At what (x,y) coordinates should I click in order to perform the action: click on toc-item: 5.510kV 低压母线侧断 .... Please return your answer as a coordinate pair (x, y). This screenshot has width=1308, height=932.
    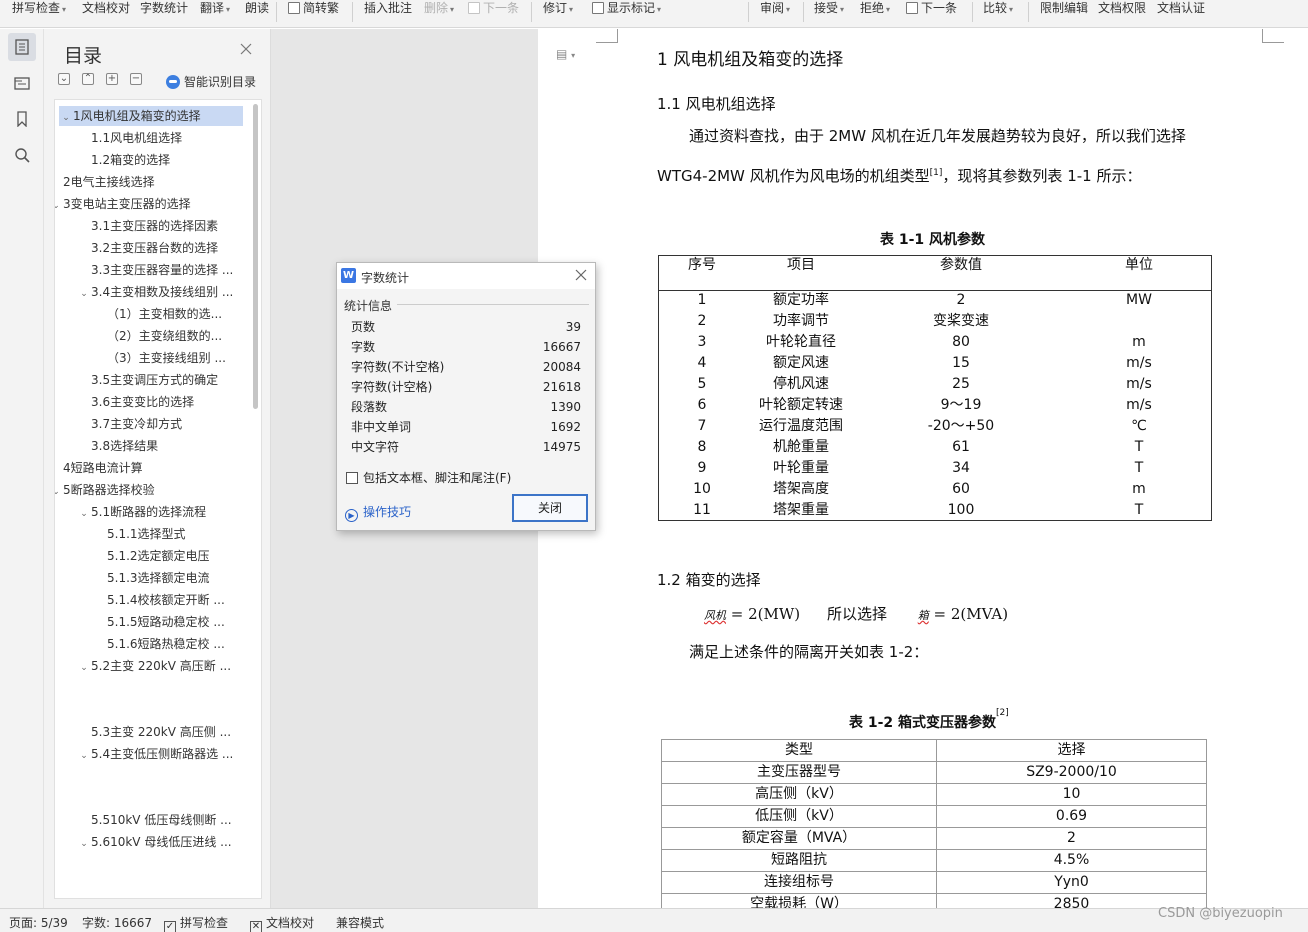
    Looking at the image, I should click on (167, 820).